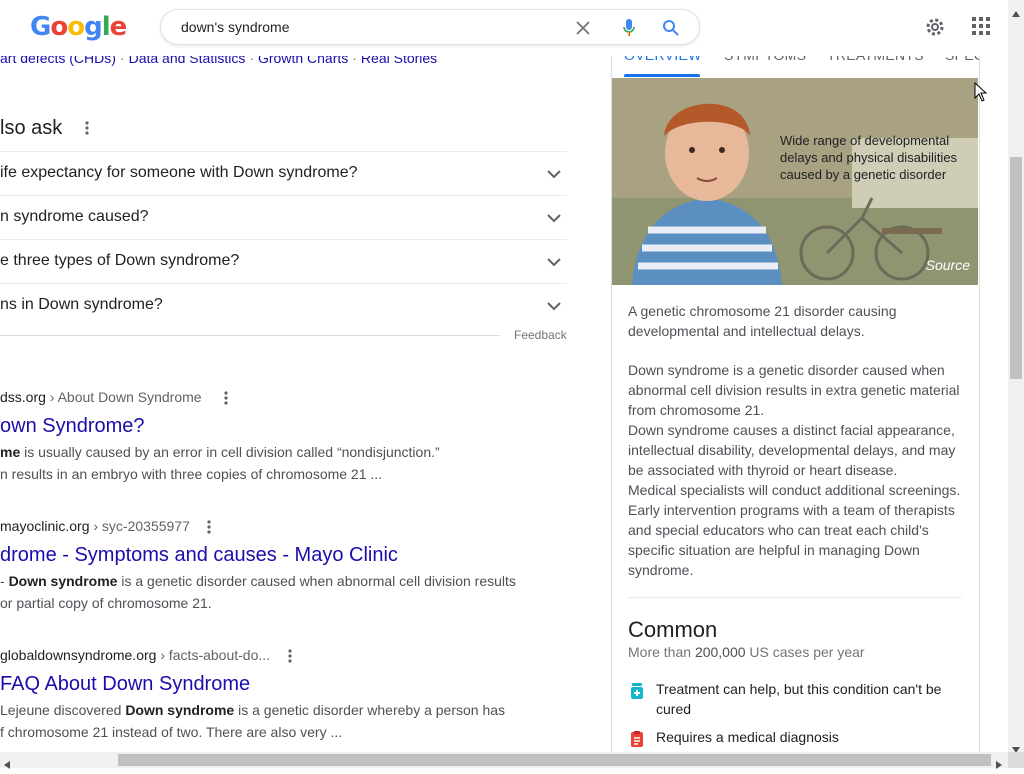 The width and height of the screenshot is (1024, 774). Describe the element at coordinates (106, 603) in the screenshot. I see `result-snippet: or partial copy of chromosome 21.` at that location.